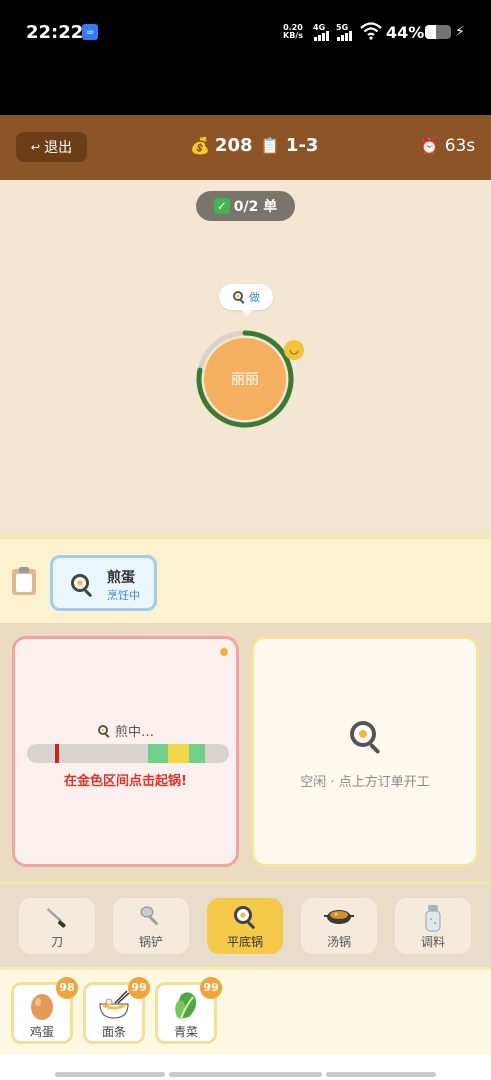 This screenshot has height=1080, width=491. What do you see at coordinates (57, 753) in the screenshot?
I see `timing-needle` at bounding box center [57, 753].